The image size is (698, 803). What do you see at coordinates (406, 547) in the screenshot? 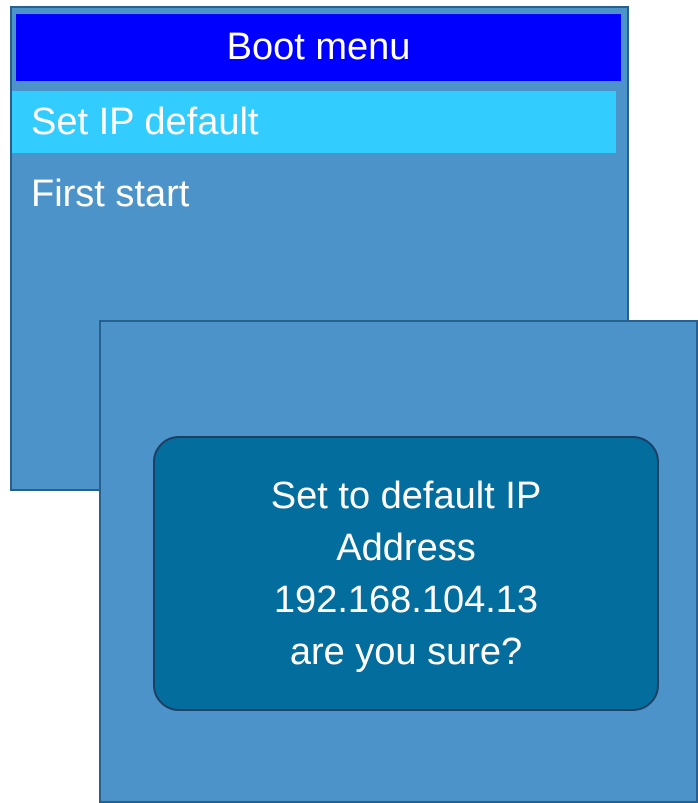
I see `dialog-message-line-2: Address` at bounding box center [406, 547].